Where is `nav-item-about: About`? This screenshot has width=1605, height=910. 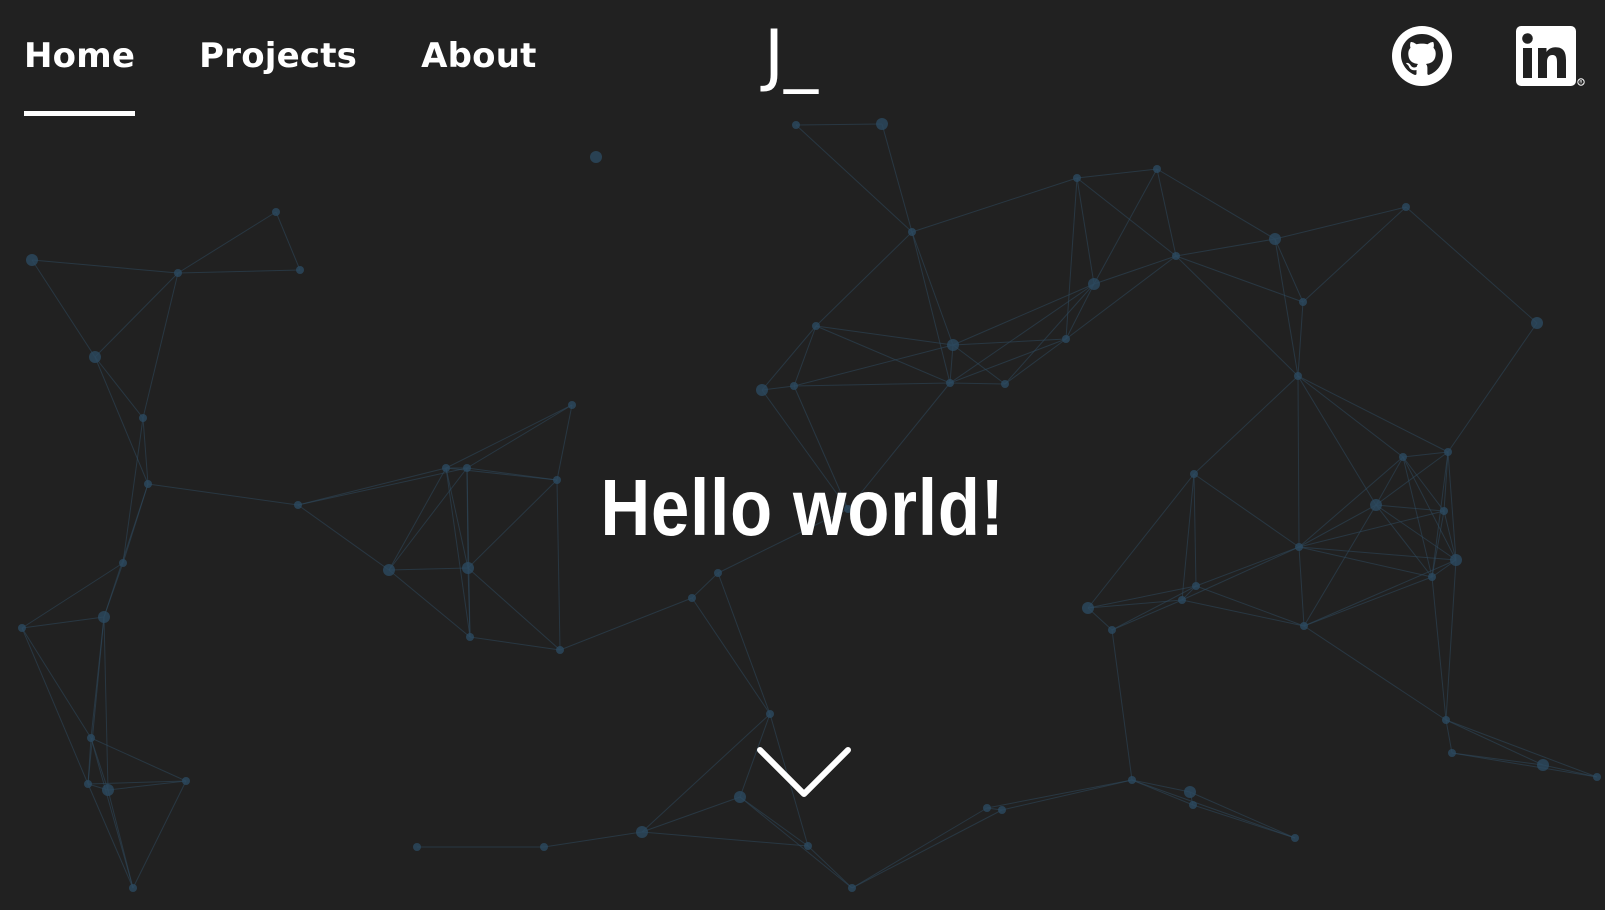 nav-item-about: About is located at coordinates (478, 58).